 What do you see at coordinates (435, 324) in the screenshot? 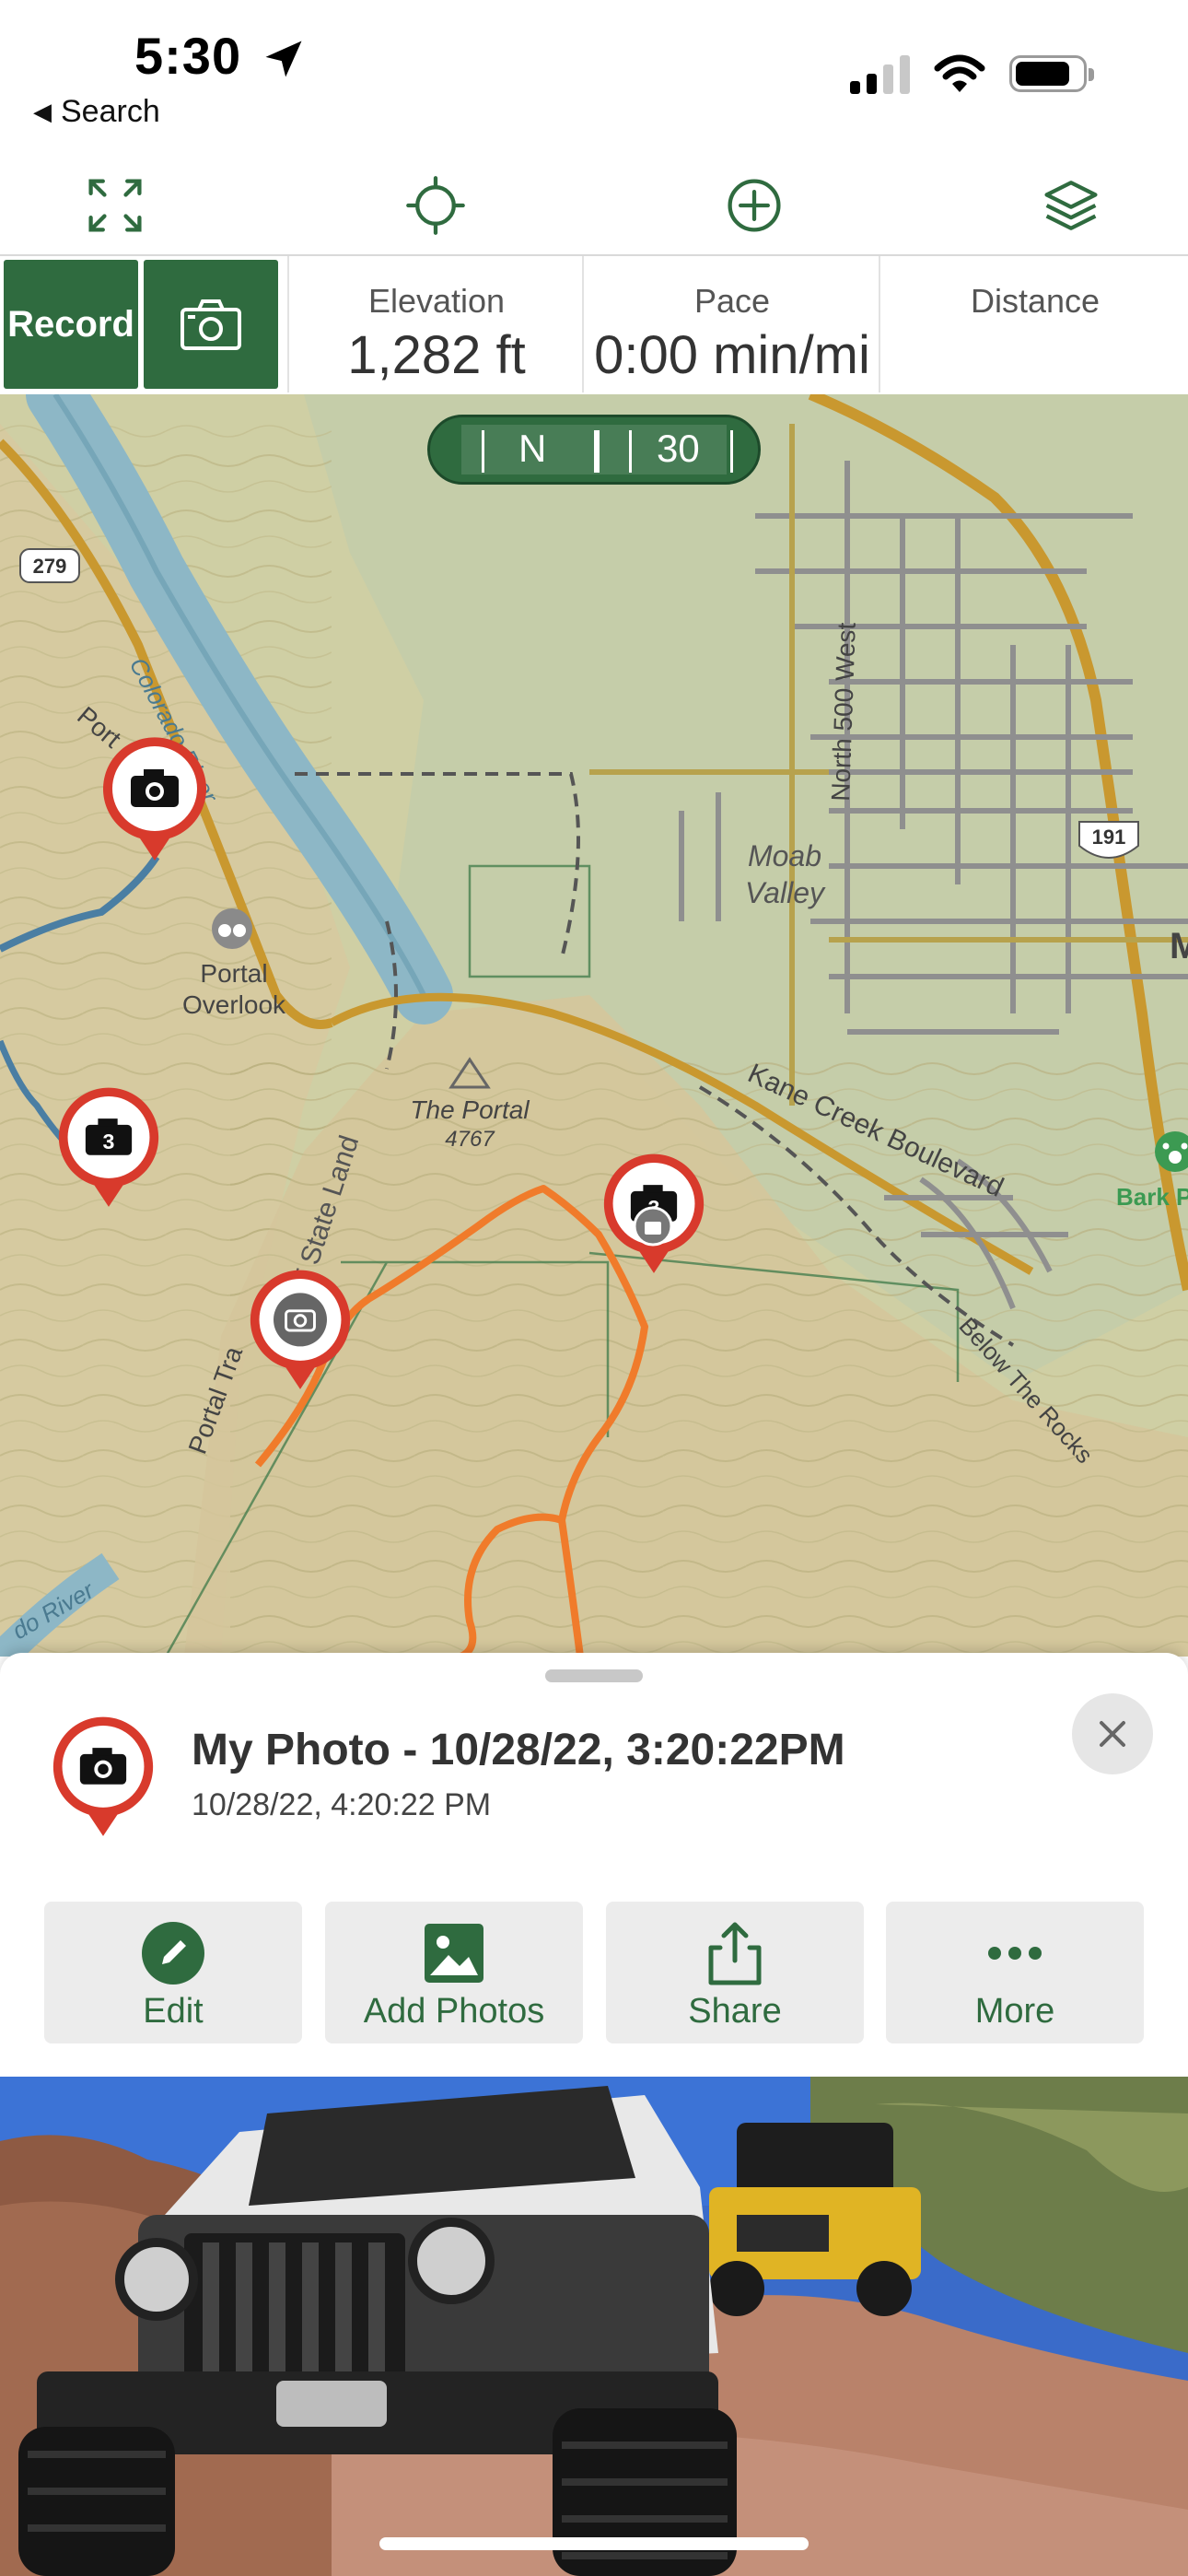
I see `stat-elevation: Elevation 1,282 ft` at bounding box center [435, 324].